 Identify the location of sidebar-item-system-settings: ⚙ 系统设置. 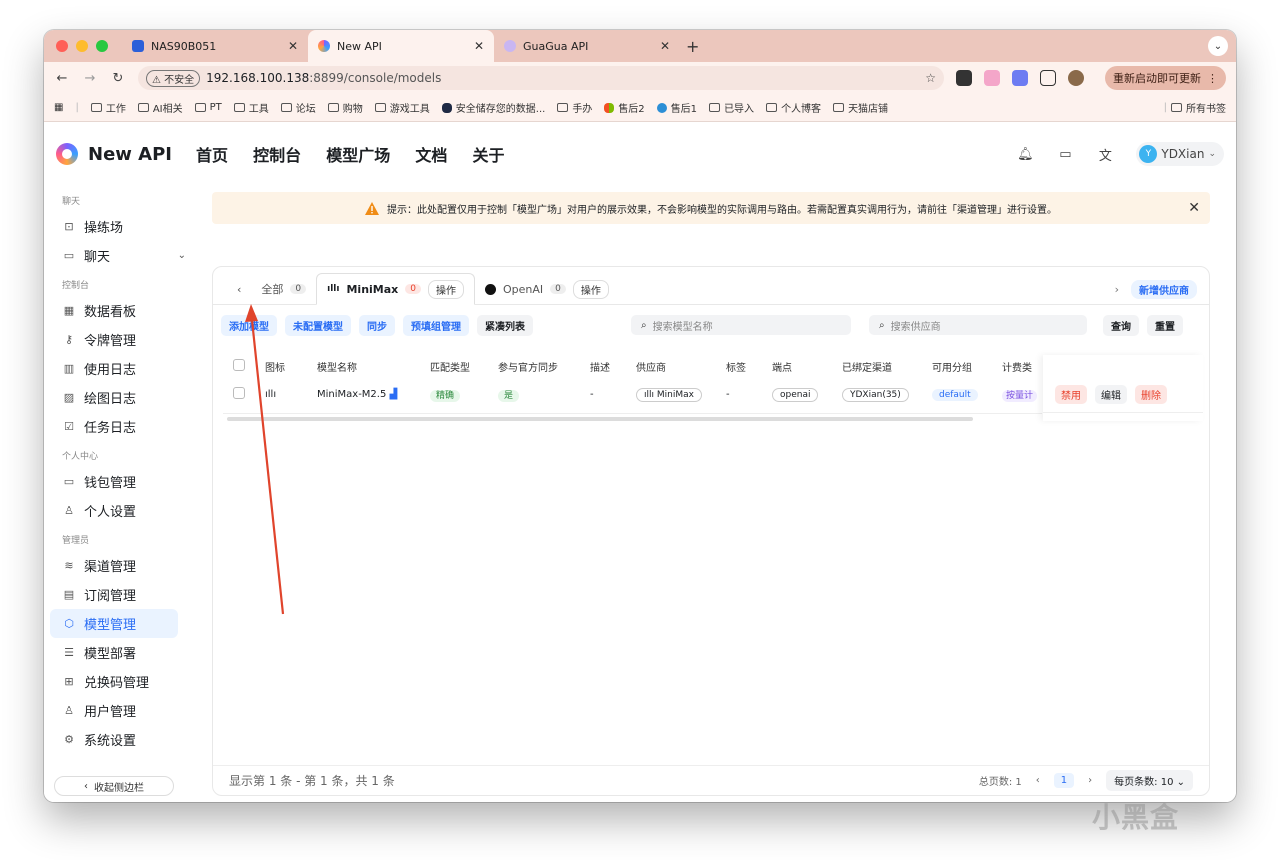
(114, 739).